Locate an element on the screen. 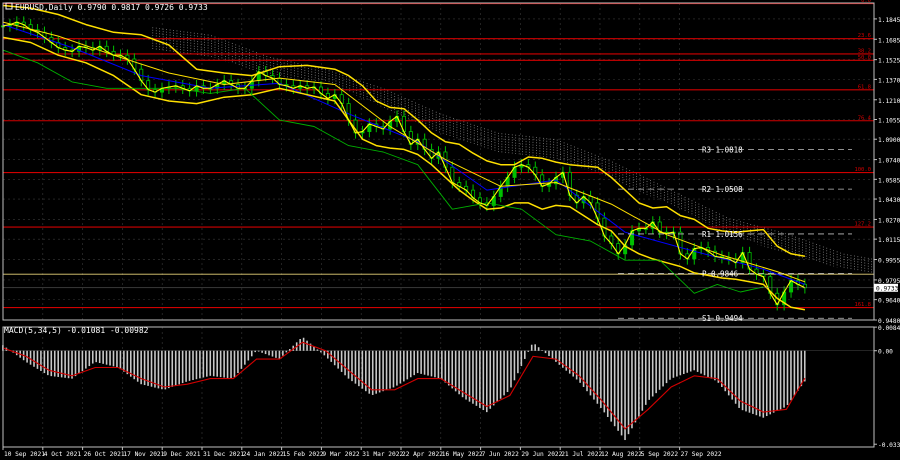  price-tick-label: 0.9640 is located at coordinates (889, 301).